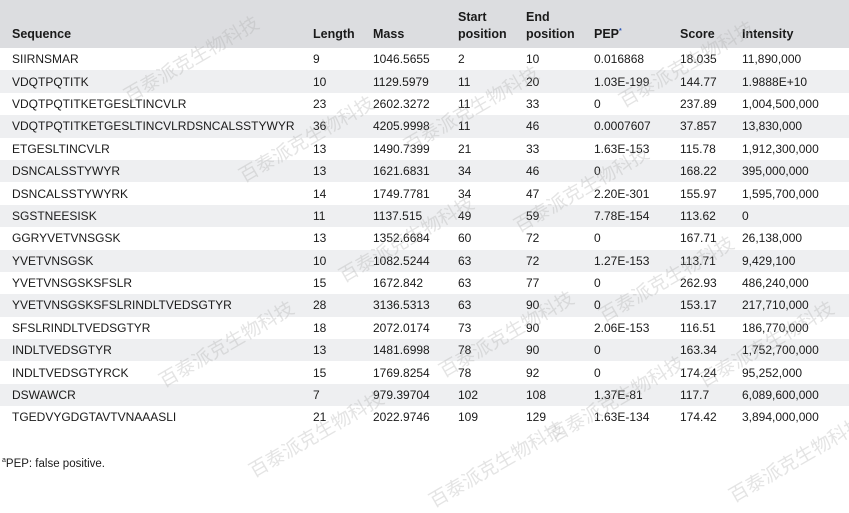 The height and width of the screenshot is (513, 849). What do you see at coordinates (468, 417) in the screenshot?
I see `cell-start: 109` at bounding box center [468, 417].